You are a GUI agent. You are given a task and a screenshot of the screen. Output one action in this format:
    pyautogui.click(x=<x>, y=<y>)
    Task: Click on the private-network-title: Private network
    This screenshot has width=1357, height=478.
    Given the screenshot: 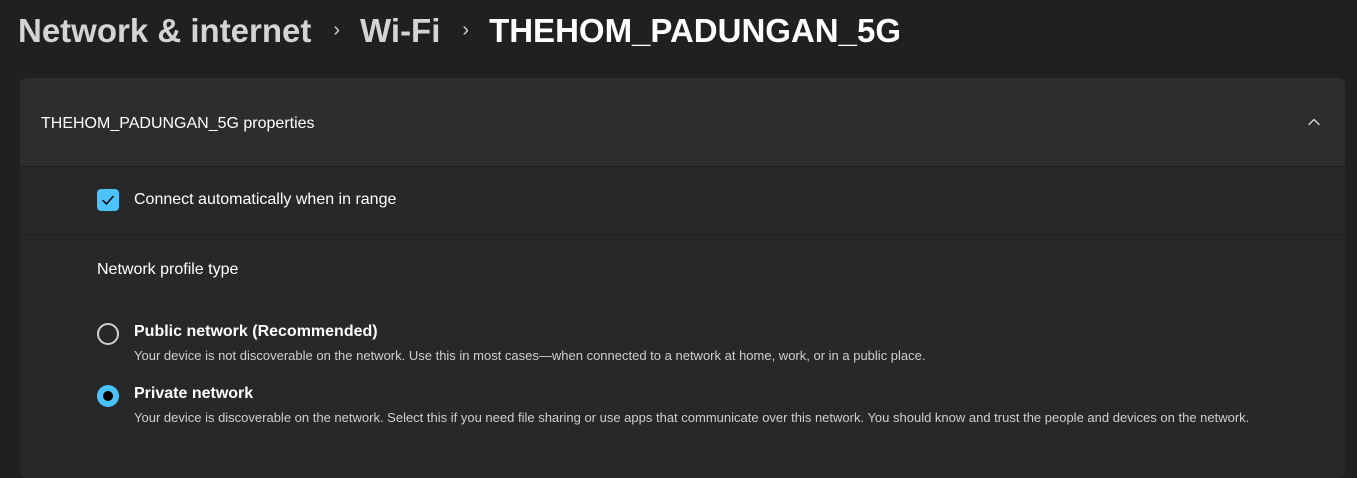 What is the action you would take?
    pyautogui.click(x=194, y=393)
    